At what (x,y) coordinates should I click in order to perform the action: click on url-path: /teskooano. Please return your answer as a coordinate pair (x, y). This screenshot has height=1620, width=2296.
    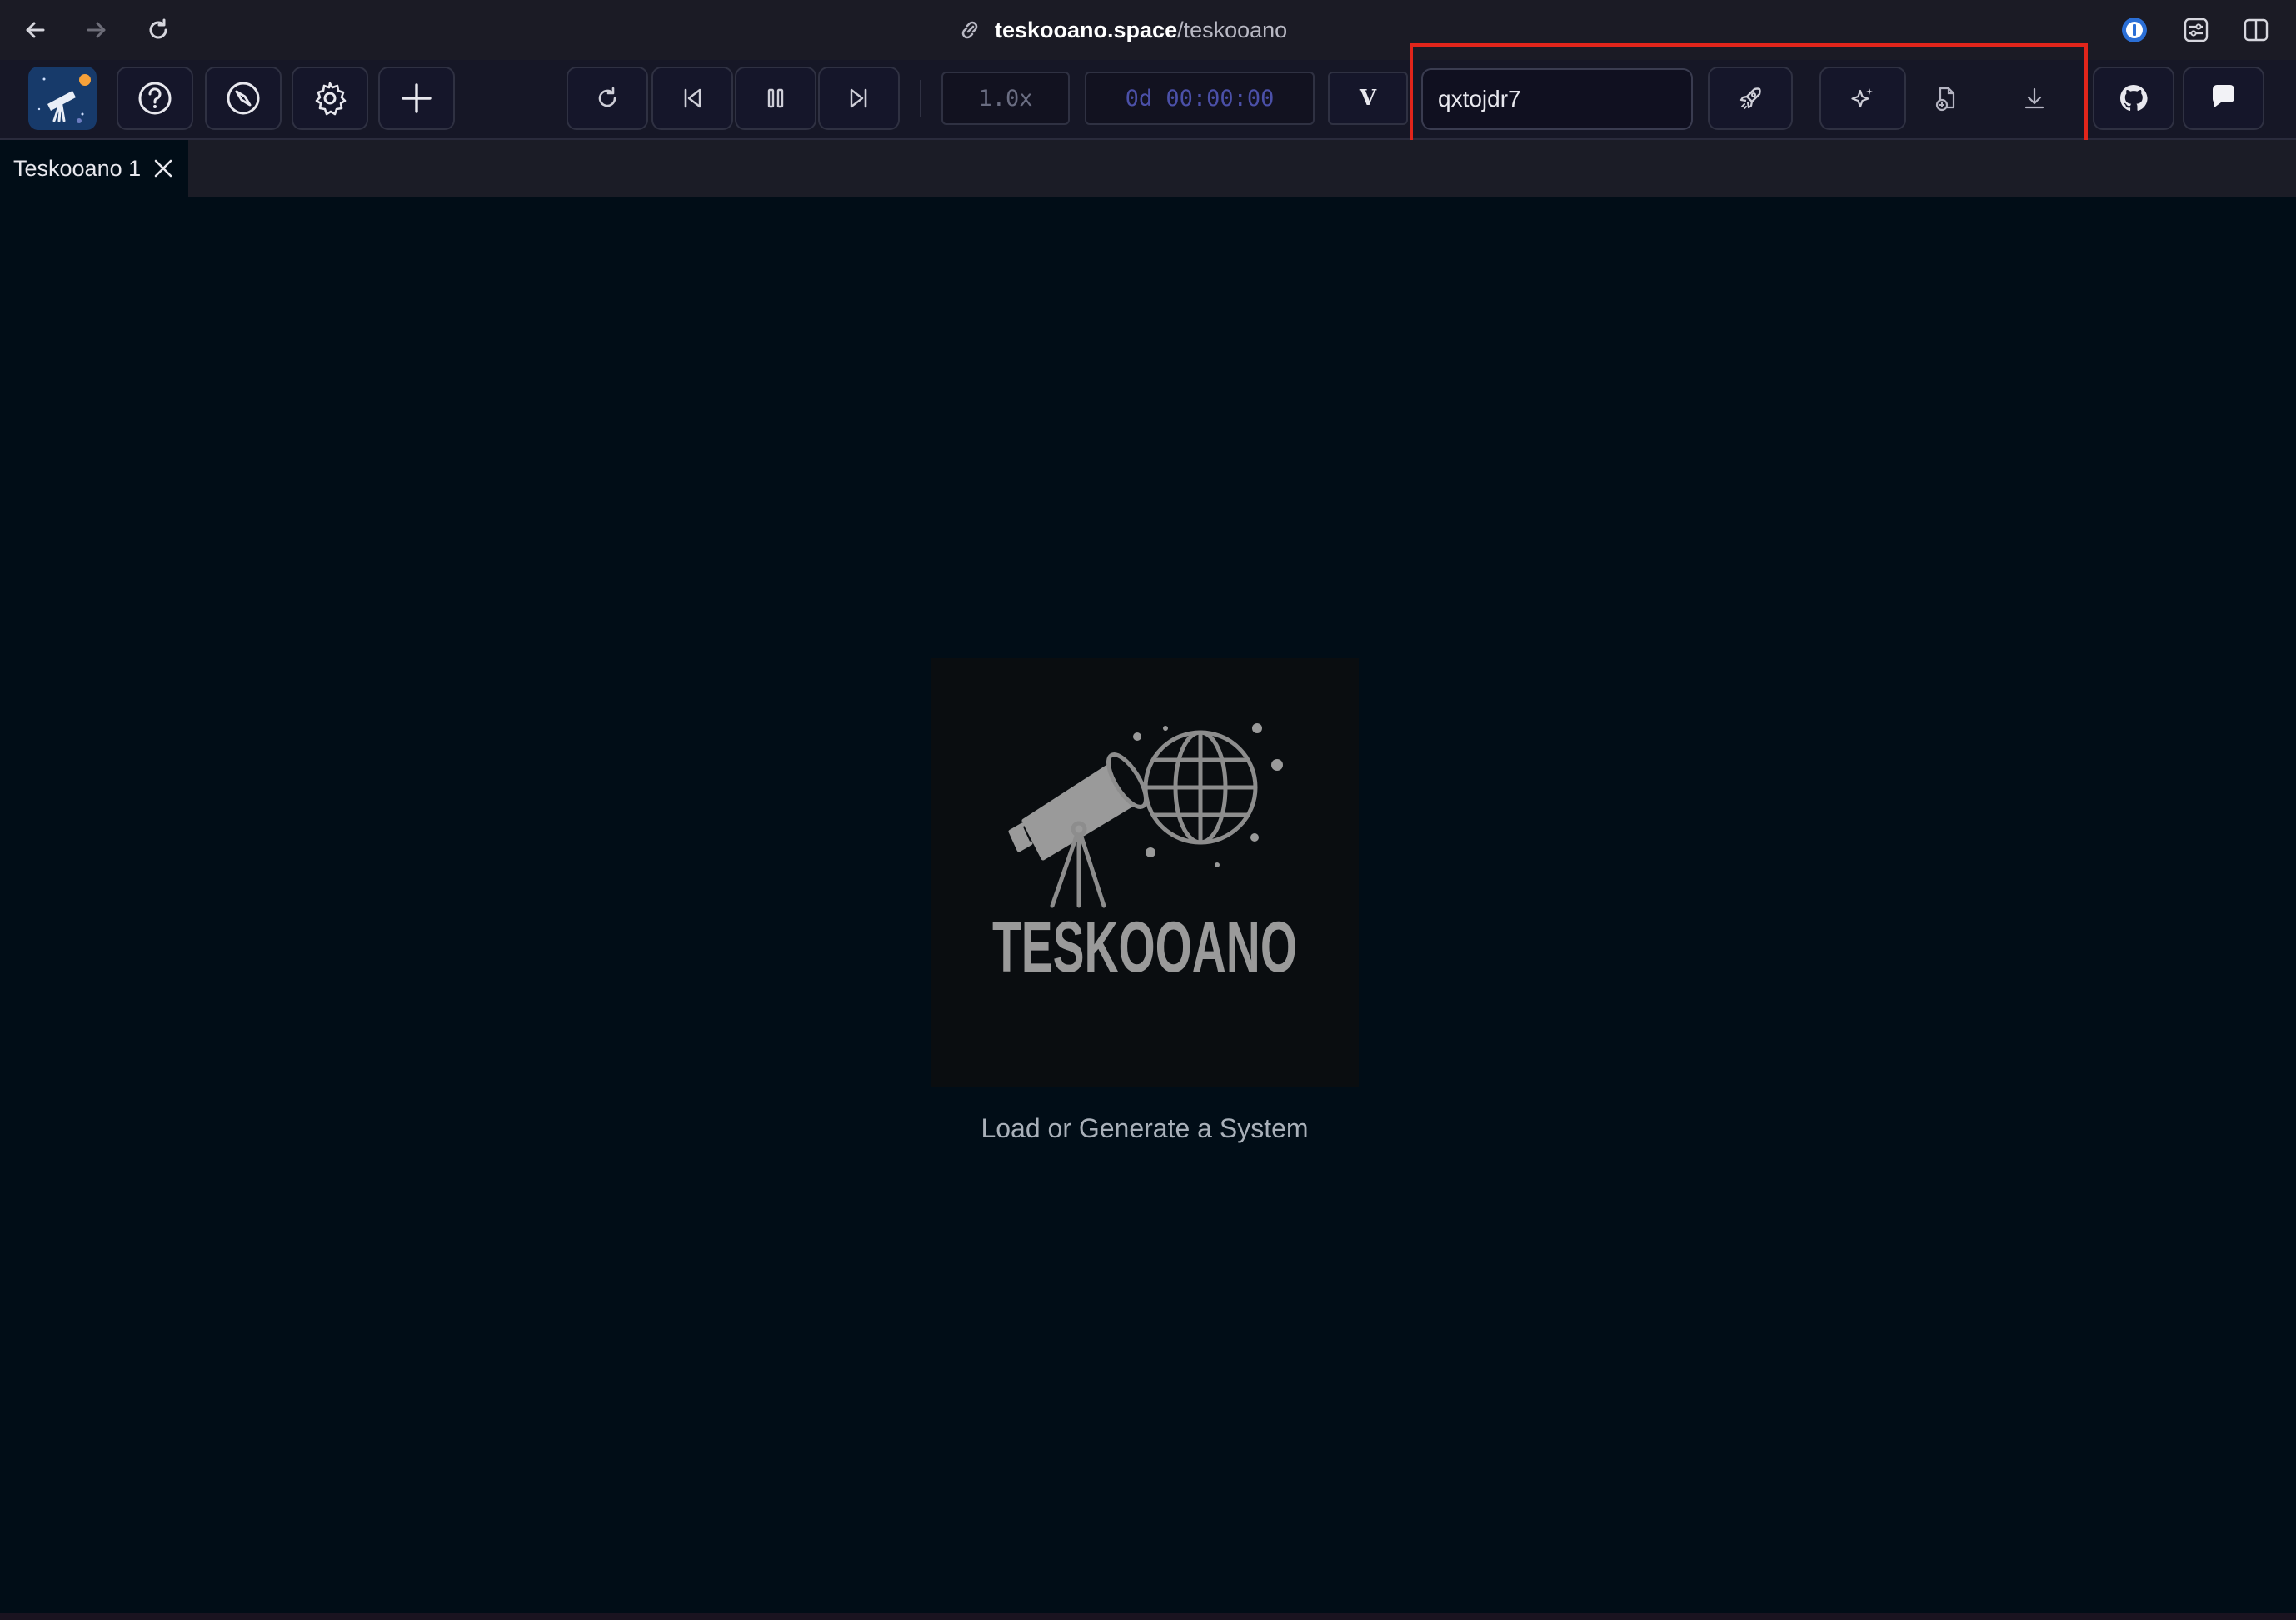
    Looking at the image, I should click on (1232, 29).